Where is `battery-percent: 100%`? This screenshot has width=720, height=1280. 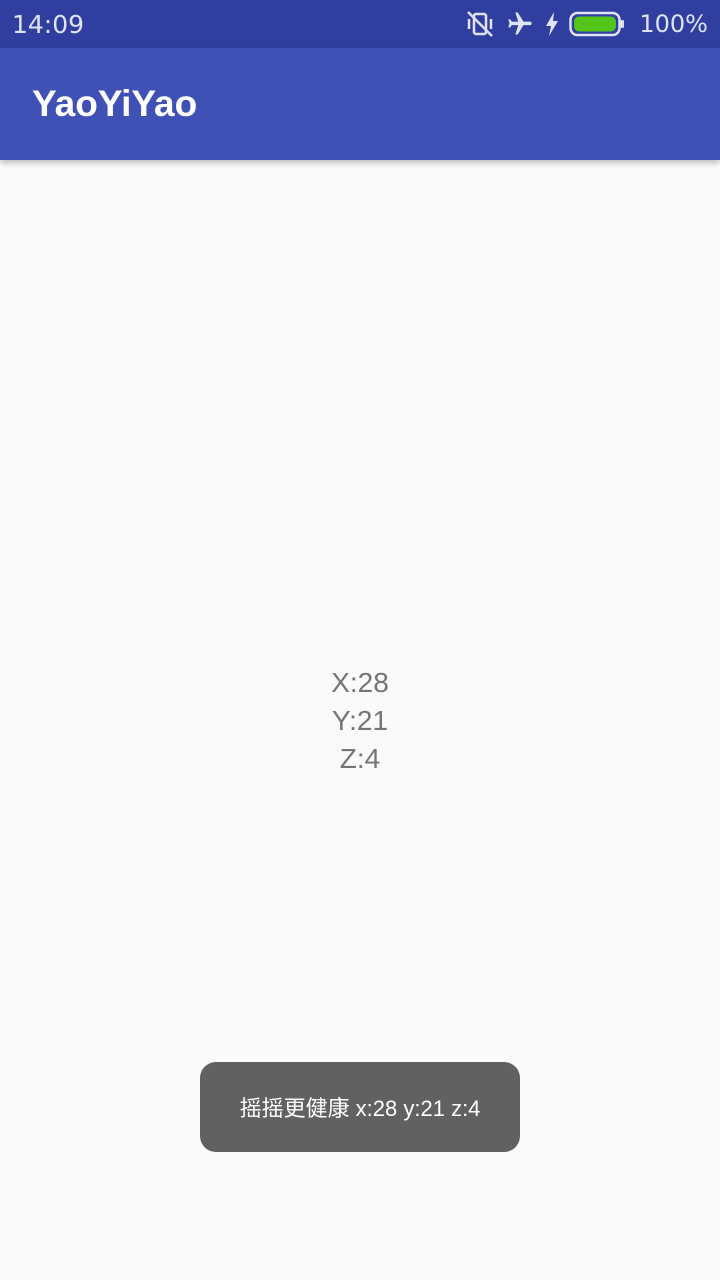 battery-percent: 100% is located at coordinates (673, 24).